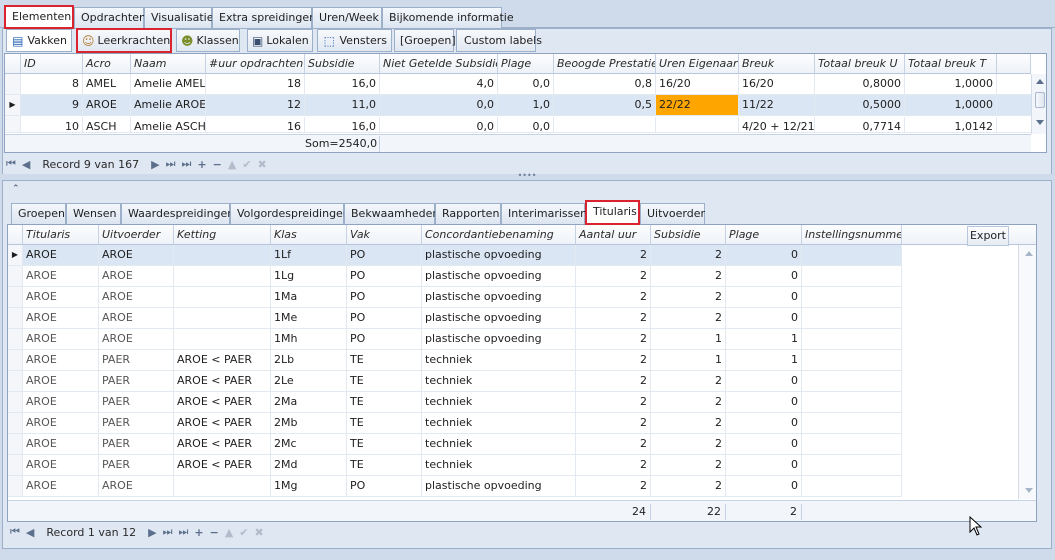  I want to click on column-header-id: ID, so click(52, 64).